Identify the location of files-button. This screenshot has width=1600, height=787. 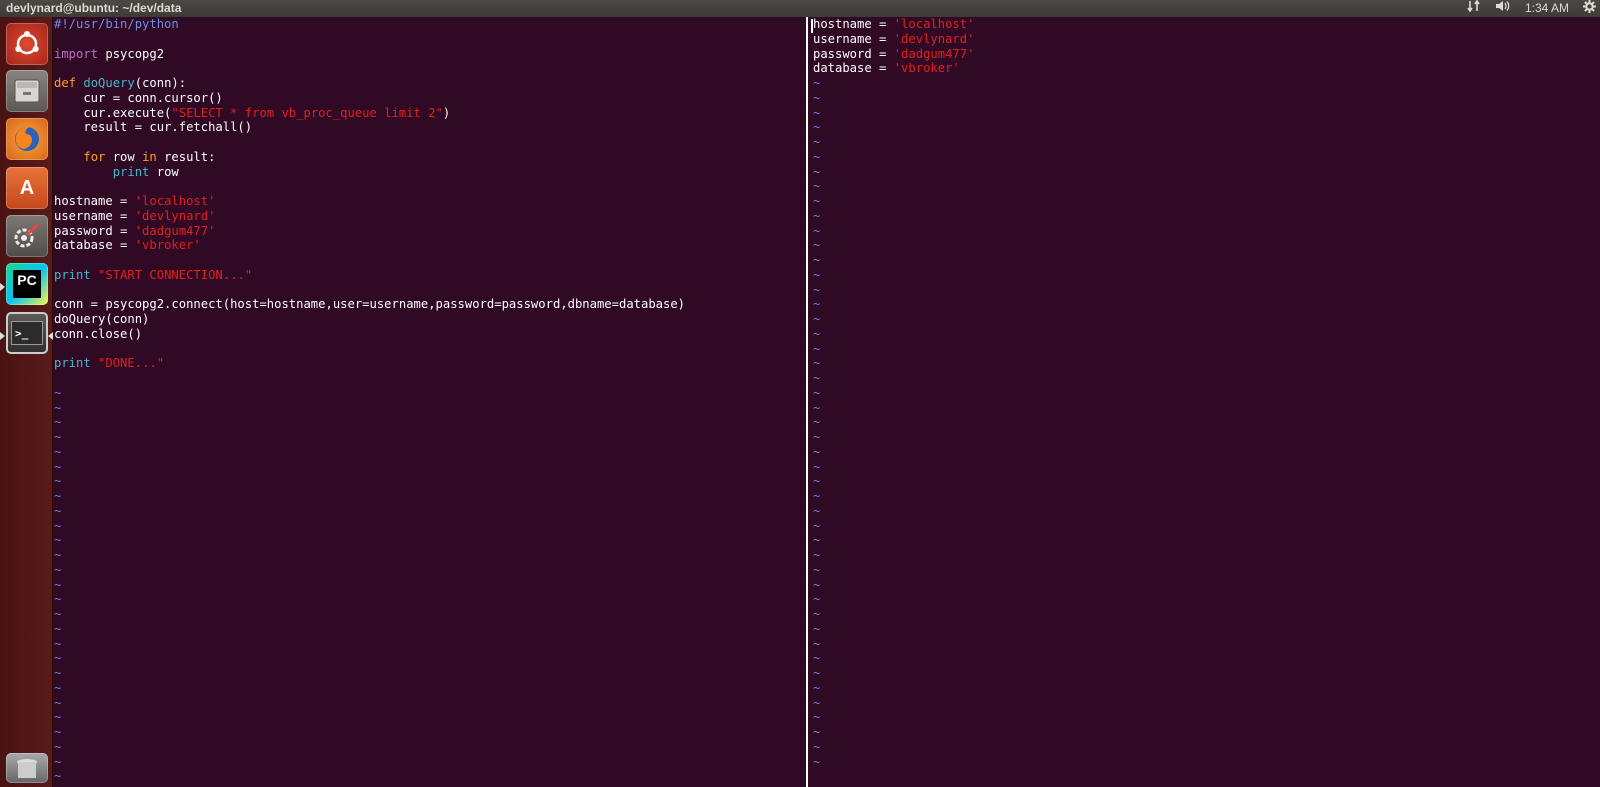
(27, 91).